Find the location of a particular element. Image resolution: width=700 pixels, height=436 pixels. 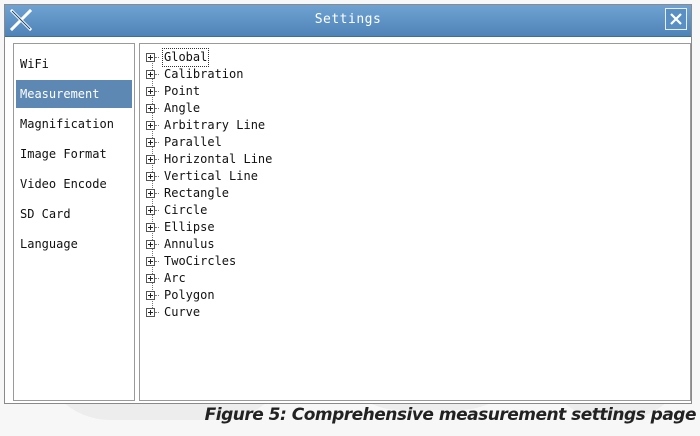

sidebar-item-label: Video Encode is located at coordinates (63, 184).